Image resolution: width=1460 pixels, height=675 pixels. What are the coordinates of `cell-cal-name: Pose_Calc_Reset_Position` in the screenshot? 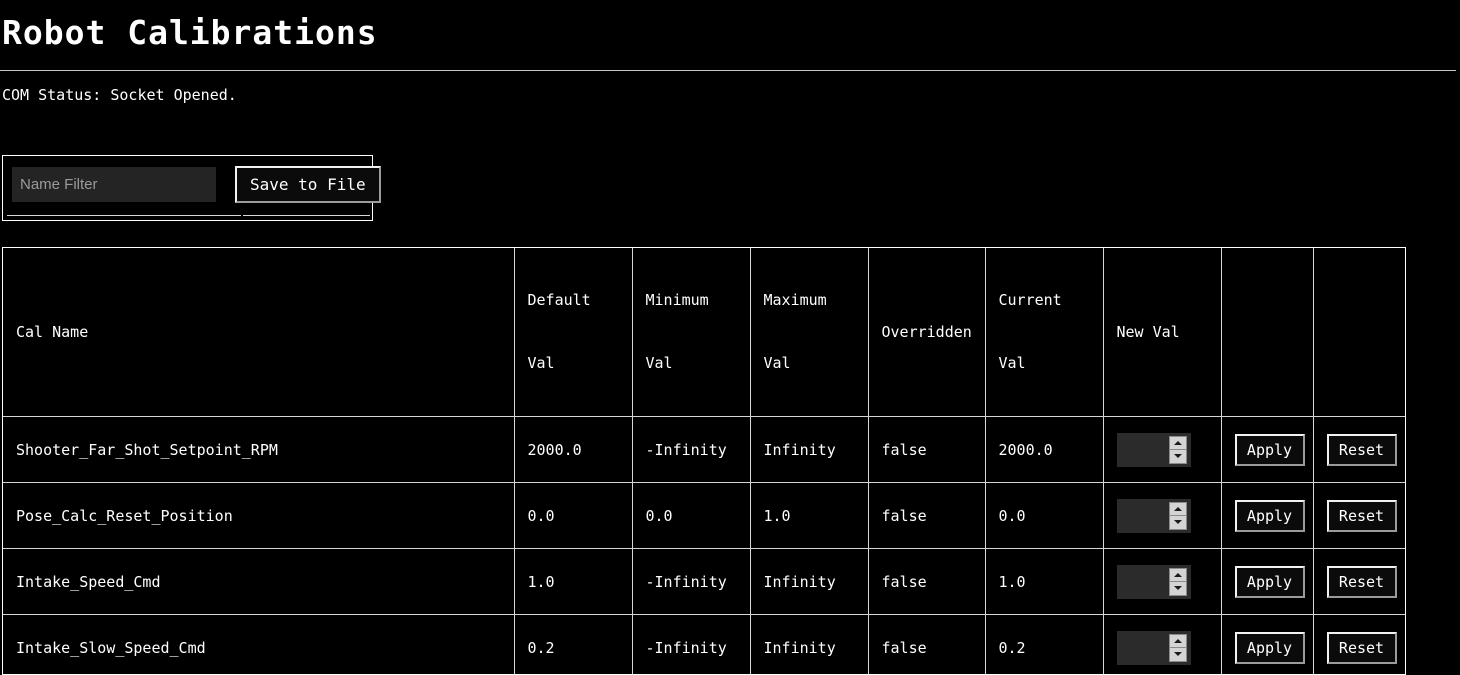 It's located at (259, 515).